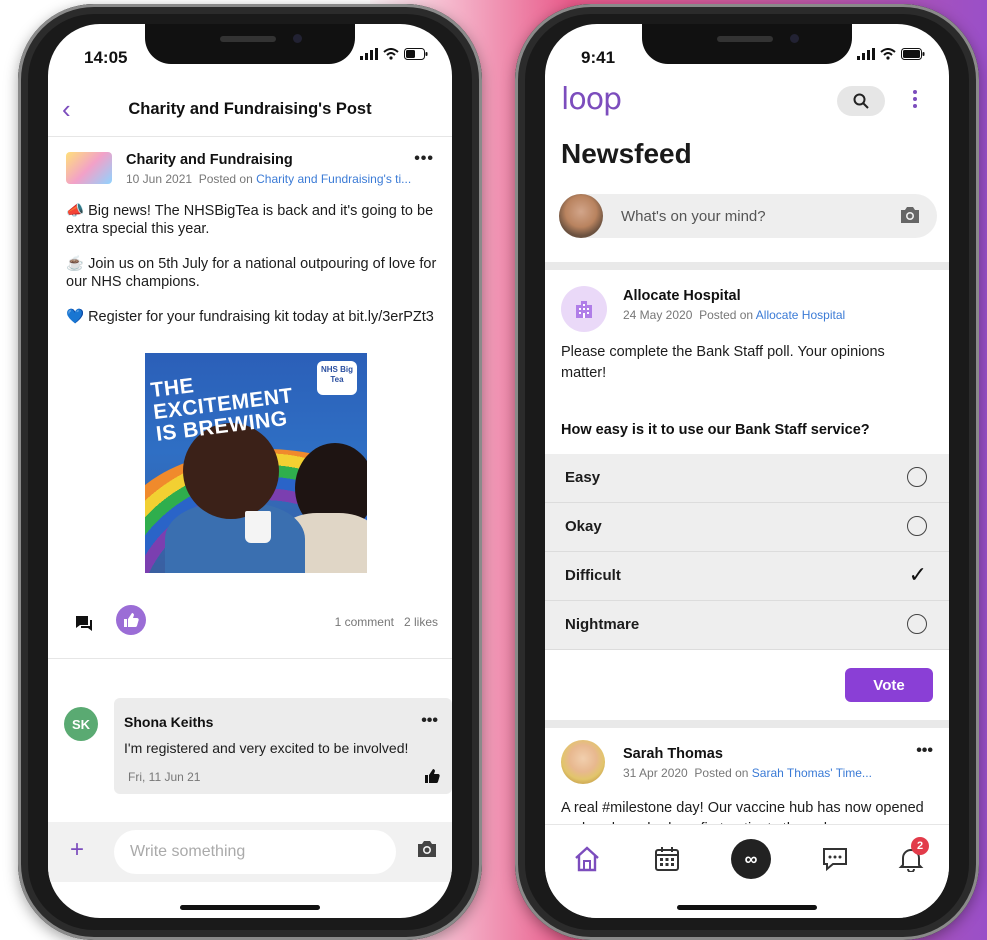 The height and width of the screenshot is (940, 987). I want to click on checkmark-icon: ✓, so click(918, 575).